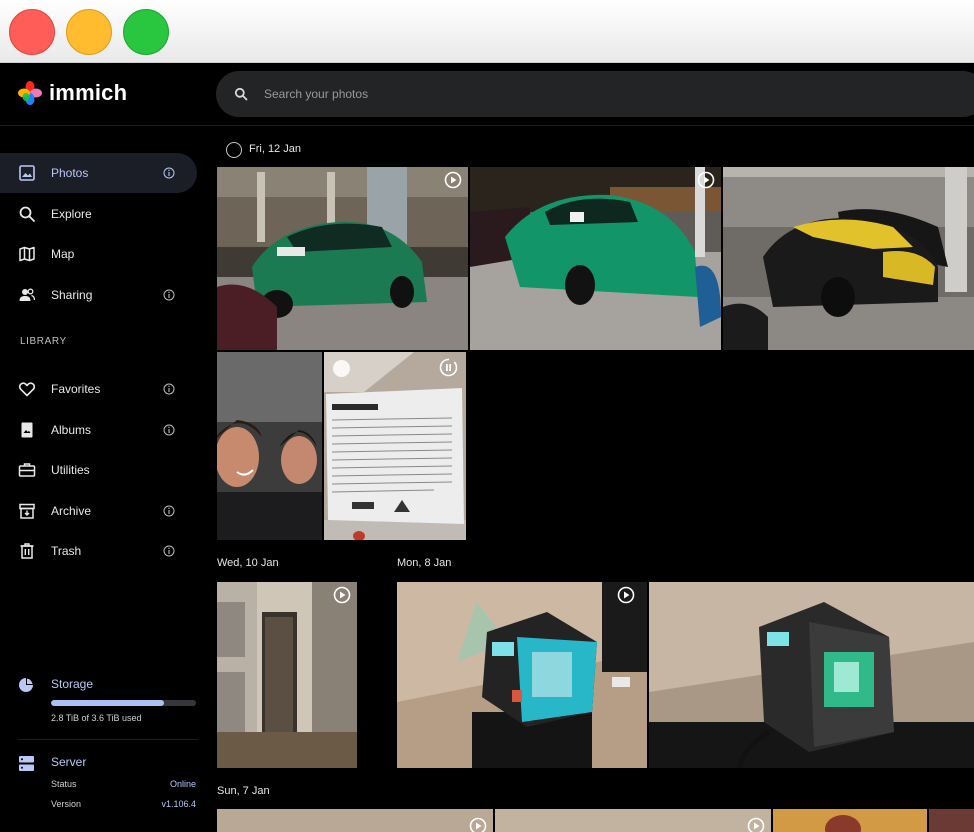 The width and height of the screenshot is (974, 832). Describe the element at coordinates (98, 511) in the screenshot. I see `sidebar-item-archive: Archive` at that location.